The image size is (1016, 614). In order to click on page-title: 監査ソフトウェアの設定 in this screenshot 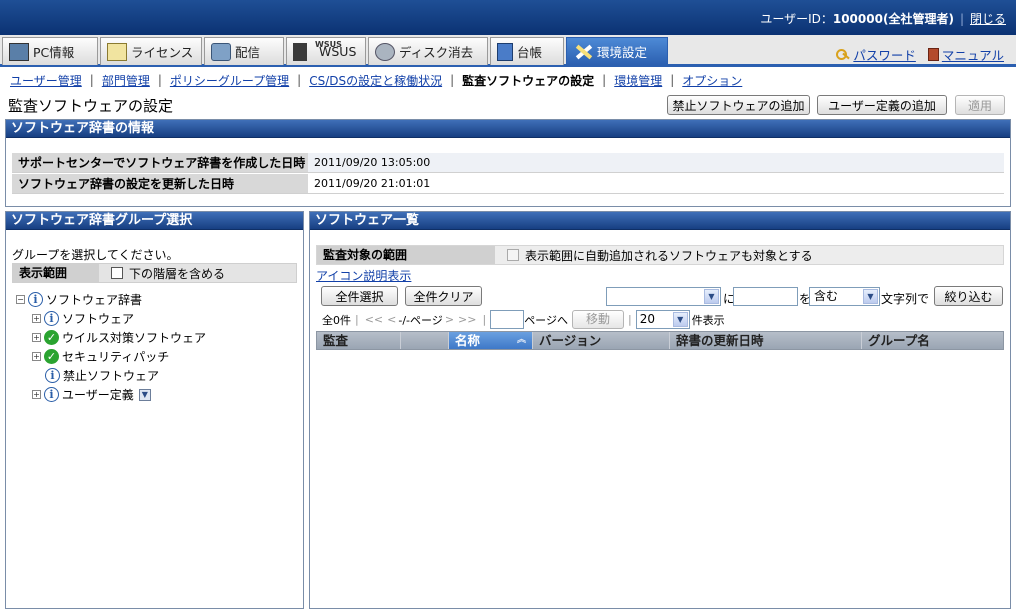, I will do `click(91, 106)`.